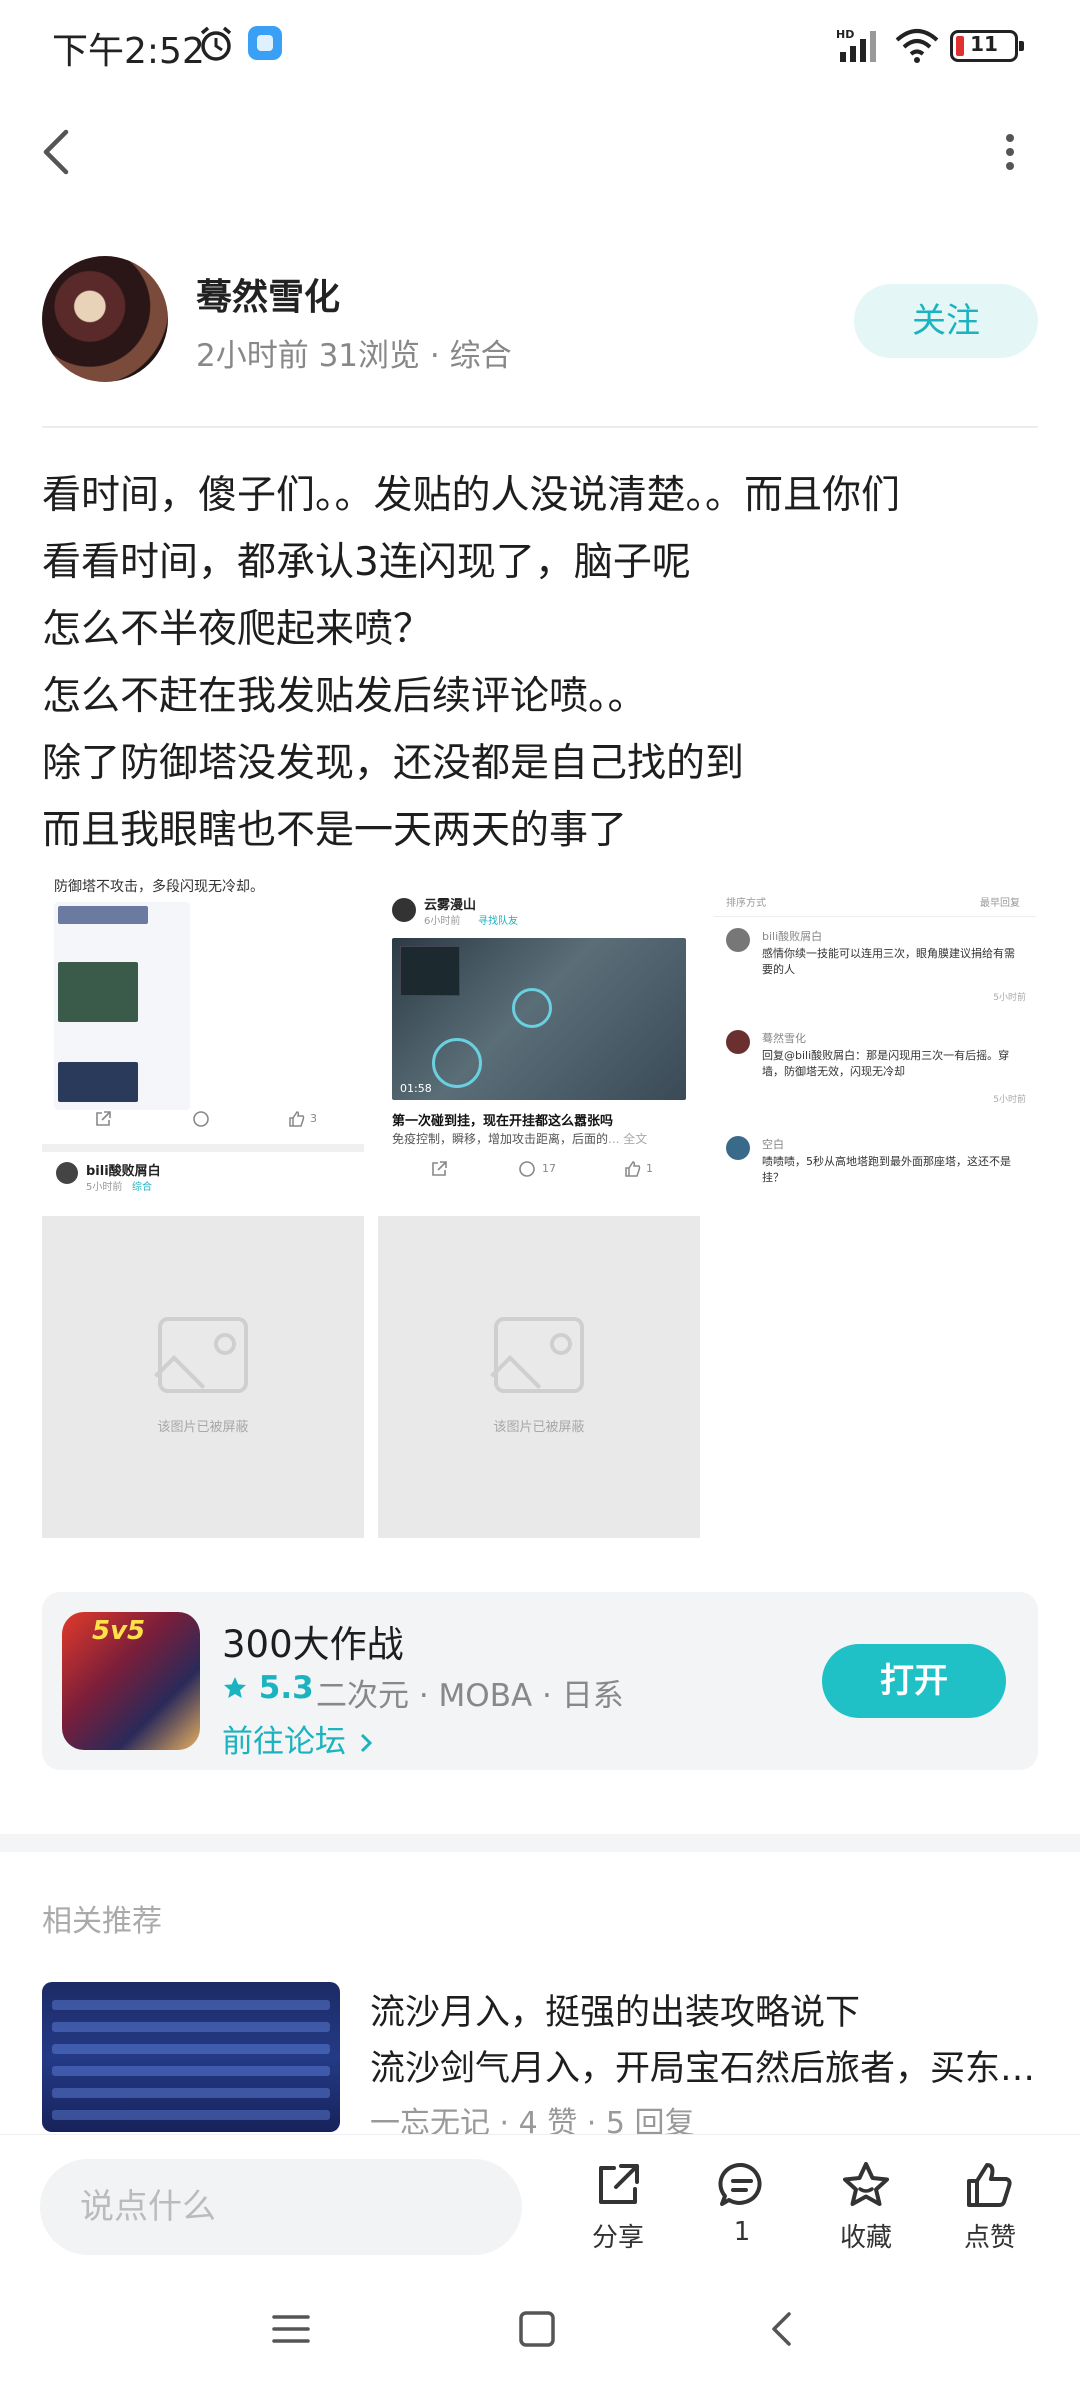  What do you see at coordinates (746, 903) in the screenshot?
I see `image3-sort-label: 排序方式` at bounding box center [746, 903].